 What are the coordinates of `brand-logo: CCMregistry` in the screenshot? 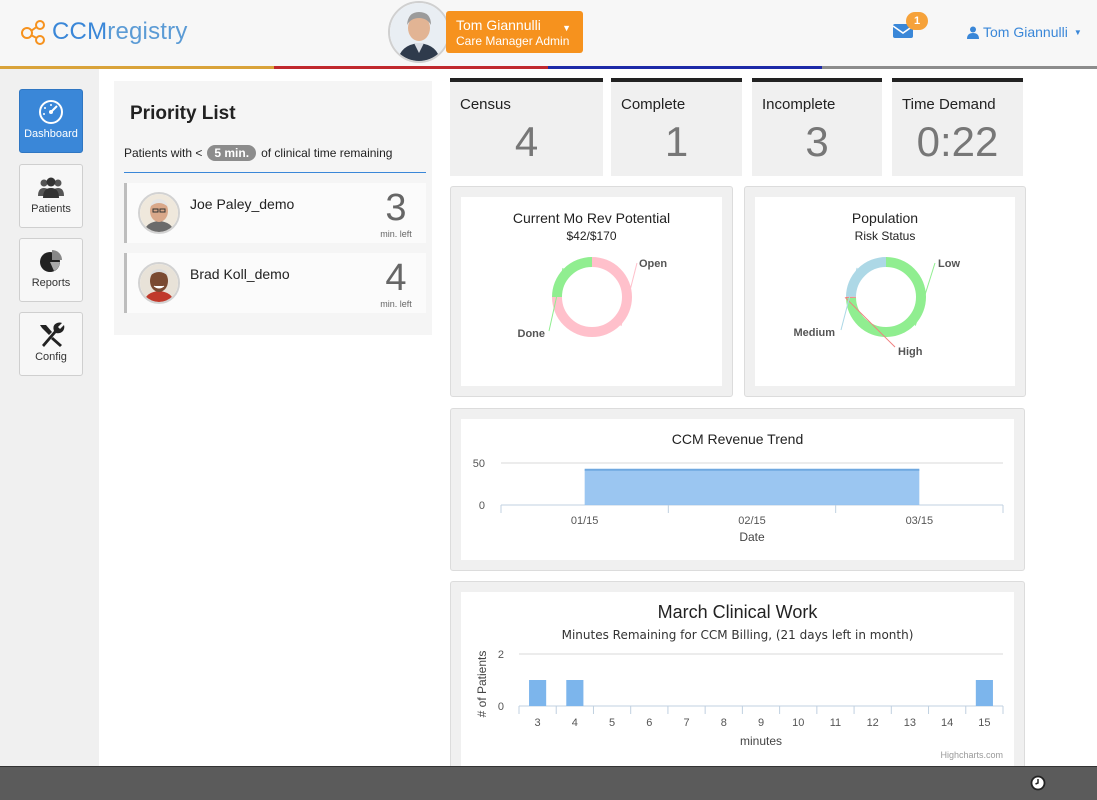 It's located at (104, 32).